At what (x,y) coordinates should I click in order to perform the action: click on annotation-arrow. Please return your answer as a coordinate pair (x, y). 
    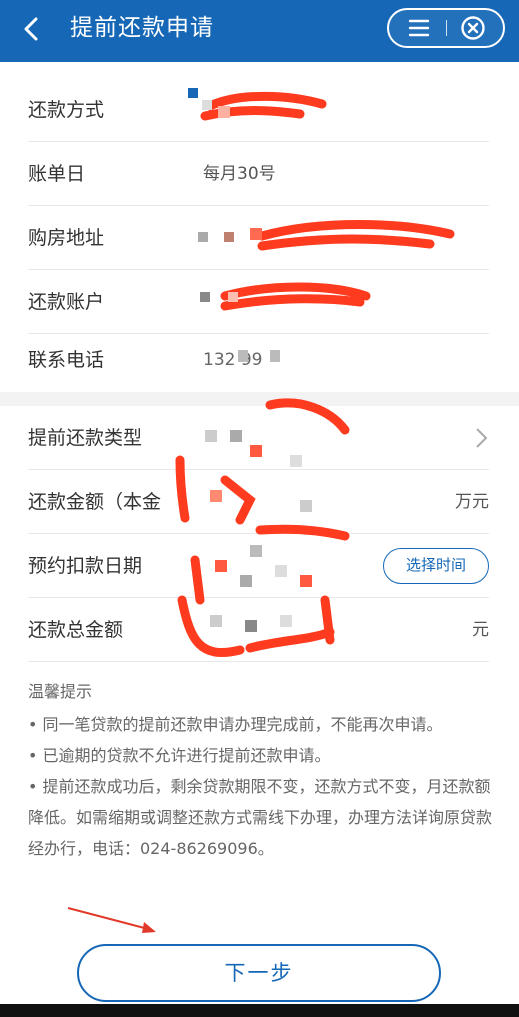
    Looking at the image, I should click on (111, 920).